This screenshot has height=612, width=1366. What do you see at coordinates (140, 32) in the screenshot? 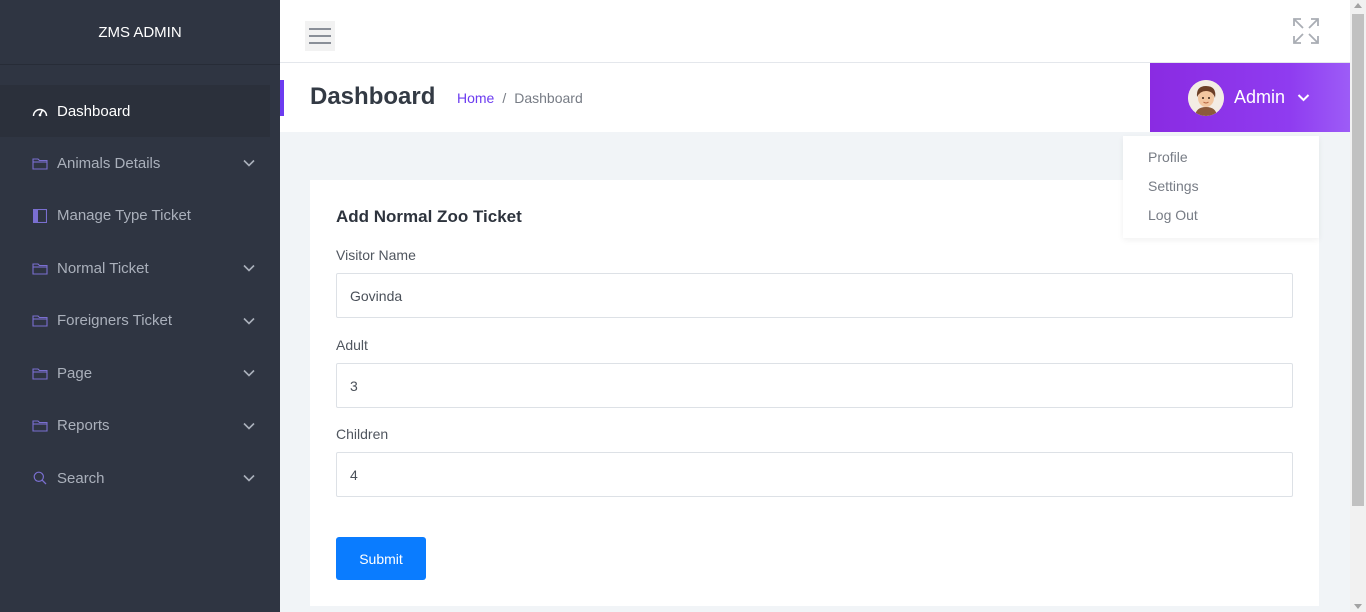
I see `brand-title: ZMS ADMIN` at bounding box center [140, 32].